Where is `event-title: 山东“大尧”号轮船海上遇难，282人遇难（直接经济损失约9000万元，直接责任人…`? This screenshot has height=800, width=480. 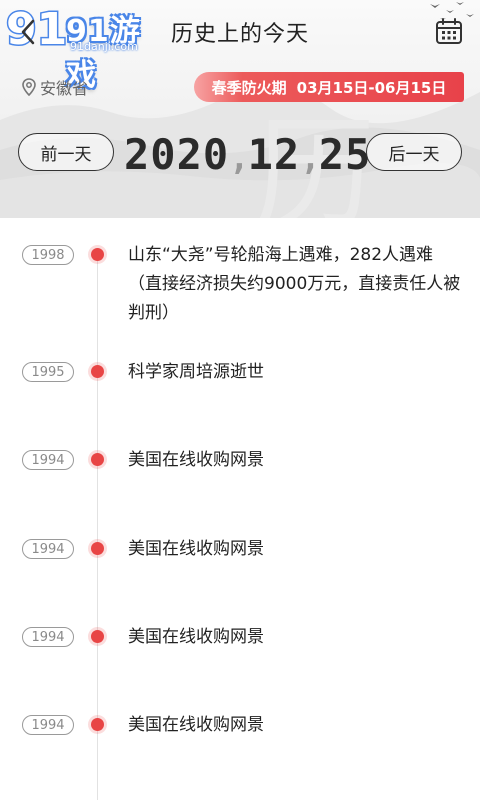 event-title: 山东“大尧”号轮船海上遇难，282人遇难（直接经济损失约9000万元，直接责任人… is located at coordinates (294, 284).